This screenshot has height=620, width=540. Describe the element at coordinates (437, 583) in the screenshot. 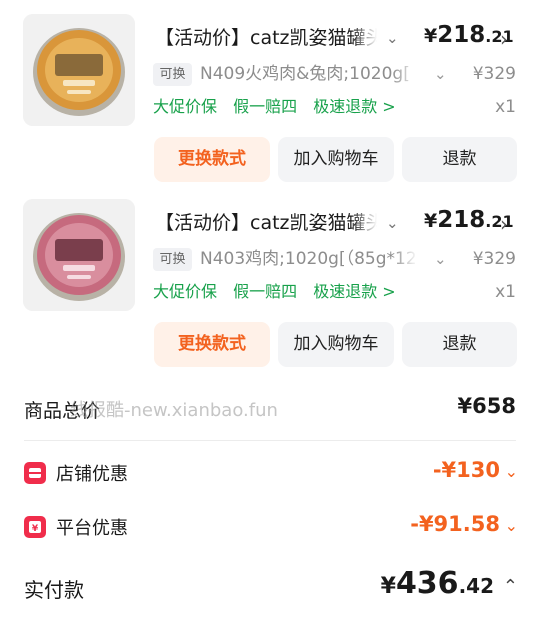

I see `actual-payment-value: ¥436.42` at that location.